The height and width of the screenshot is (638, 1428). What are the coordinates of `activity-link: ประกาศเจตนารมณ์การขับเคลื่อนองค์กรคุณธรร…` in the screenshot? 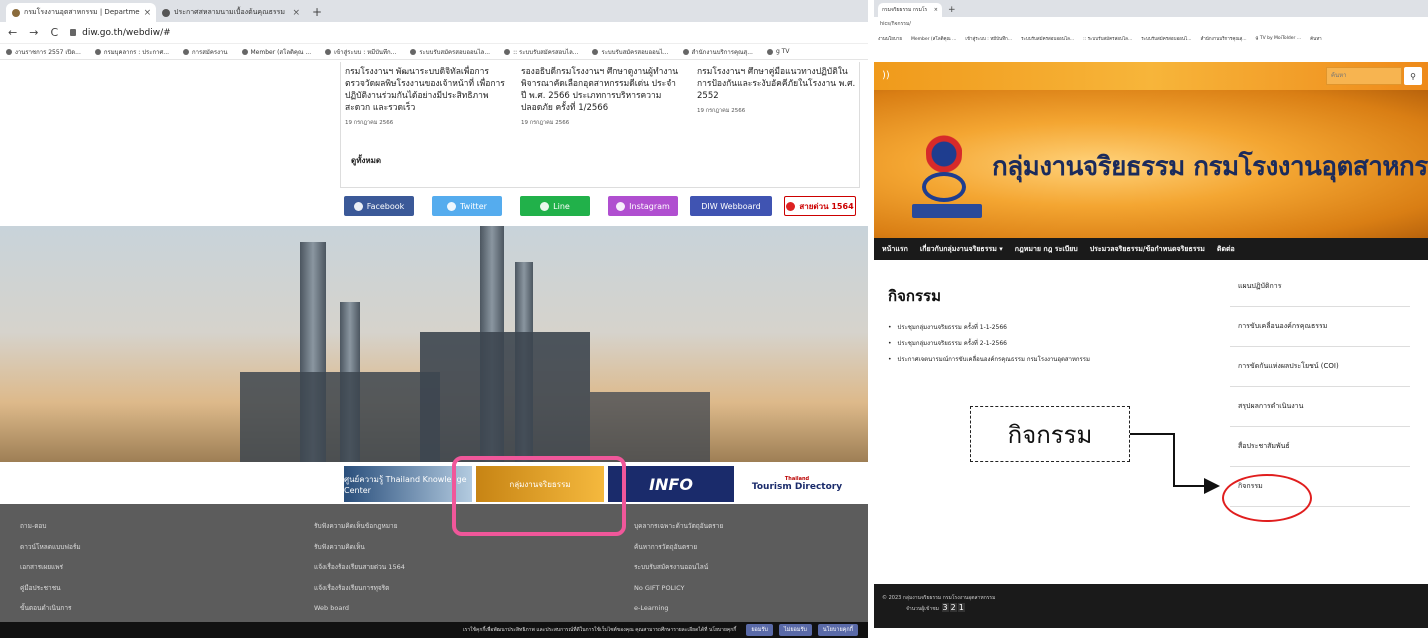 It's located at (989, 360).